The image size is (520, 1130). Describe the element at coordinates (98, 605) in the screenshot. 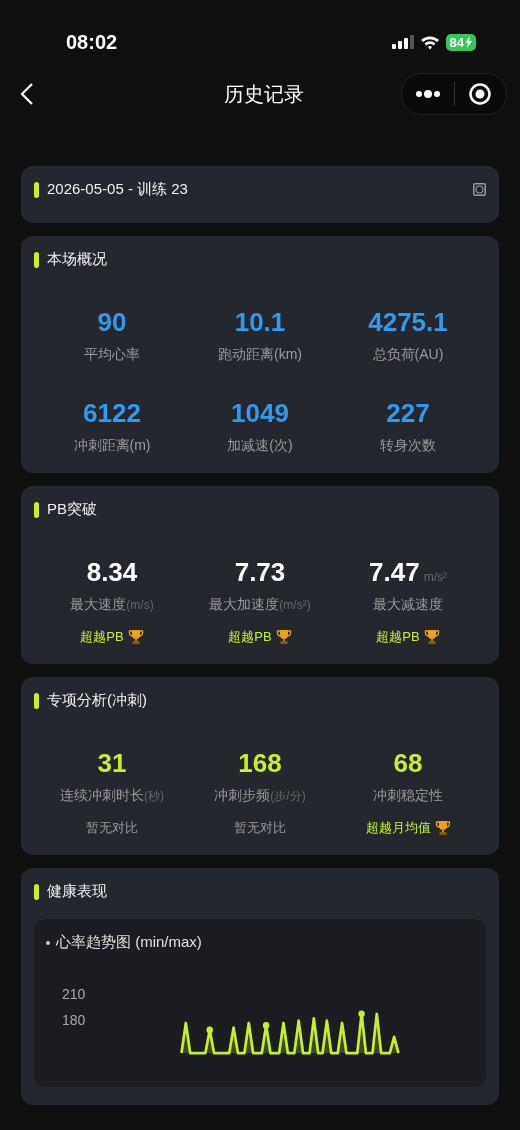

I see `stat-label: 最大速度` at that location.